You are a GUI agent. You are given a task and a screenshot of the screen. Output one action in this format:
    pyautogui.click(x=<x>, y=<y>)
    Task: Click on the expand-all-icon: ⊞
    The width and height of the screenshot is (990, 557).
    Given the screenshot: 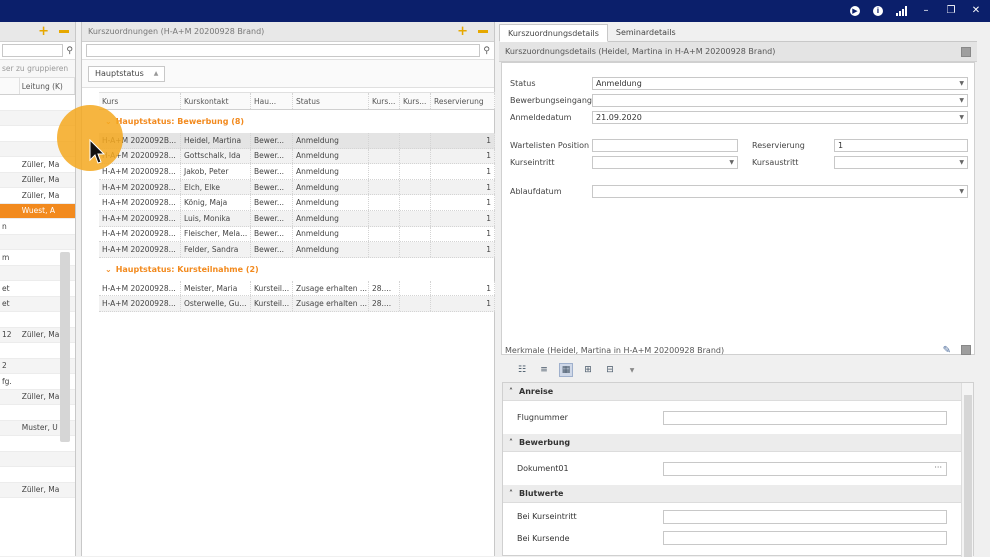 What is the action you would take?
    pyautogui.click(x=588, y=370)
    